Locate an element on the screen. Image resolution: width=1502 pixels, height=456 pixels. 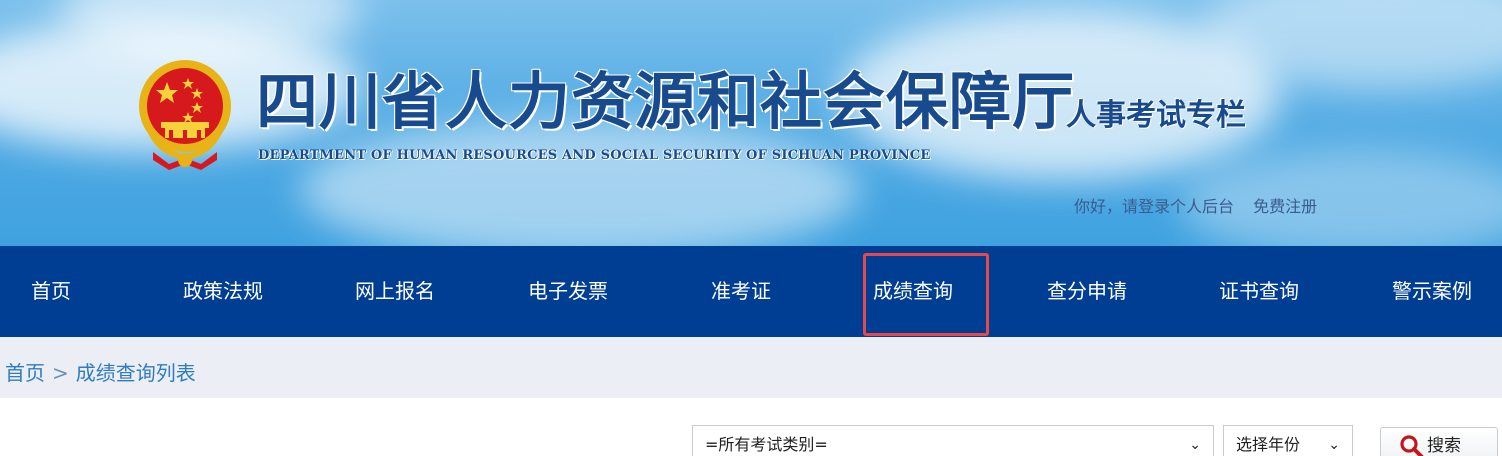
breadcrumb-home-link: 首页 is located at coordinates (25, 373).